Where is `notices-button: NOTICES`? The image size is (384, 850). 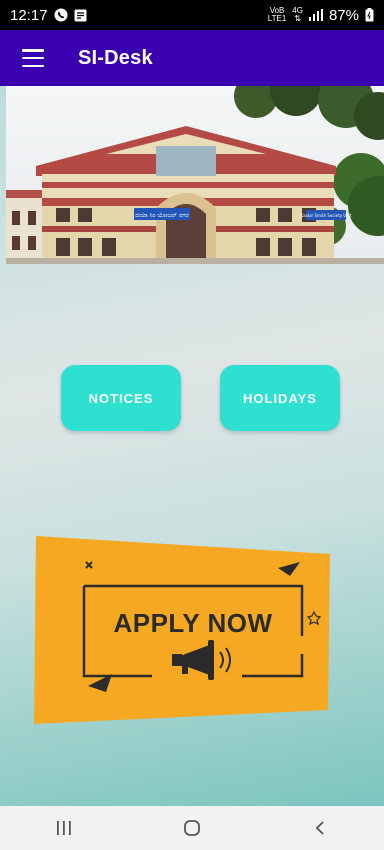
notices-button: NOTICES is located at coordinates (121, 398).